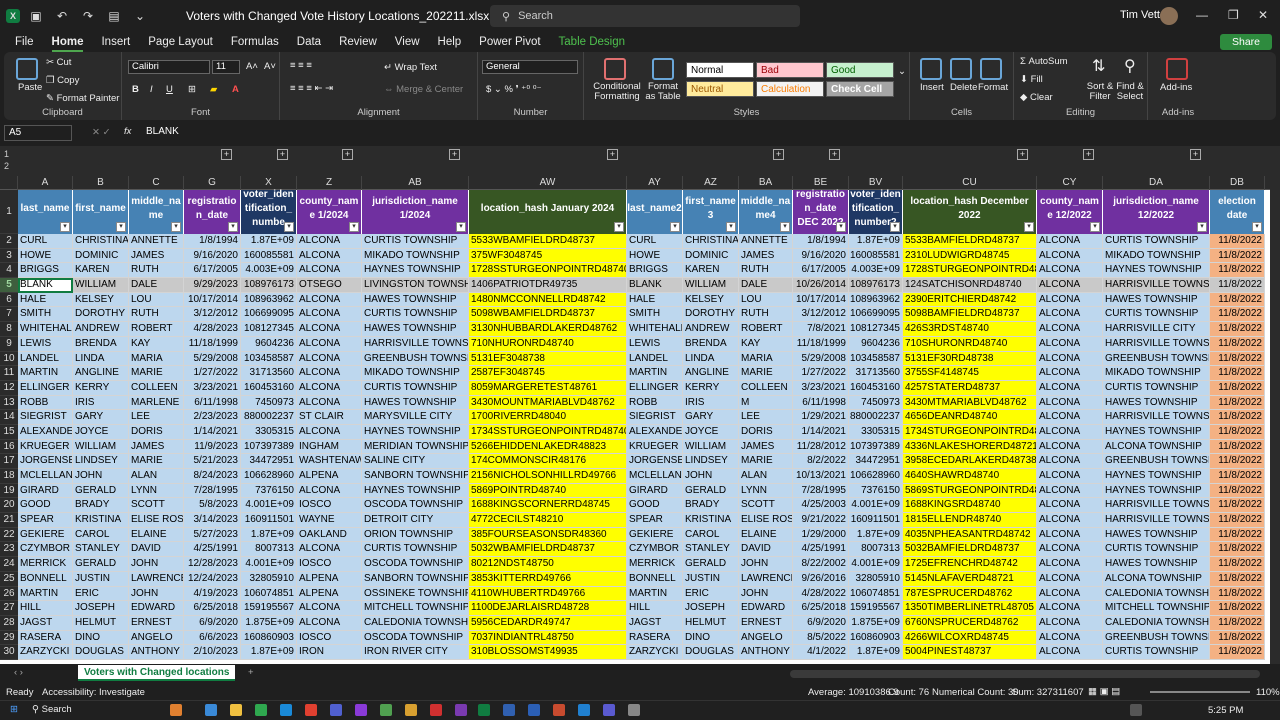  What do you see at coordinates (269, 608) in the screenshot?
I see `table-cell: 159195567` at bounding box center [269, 608].